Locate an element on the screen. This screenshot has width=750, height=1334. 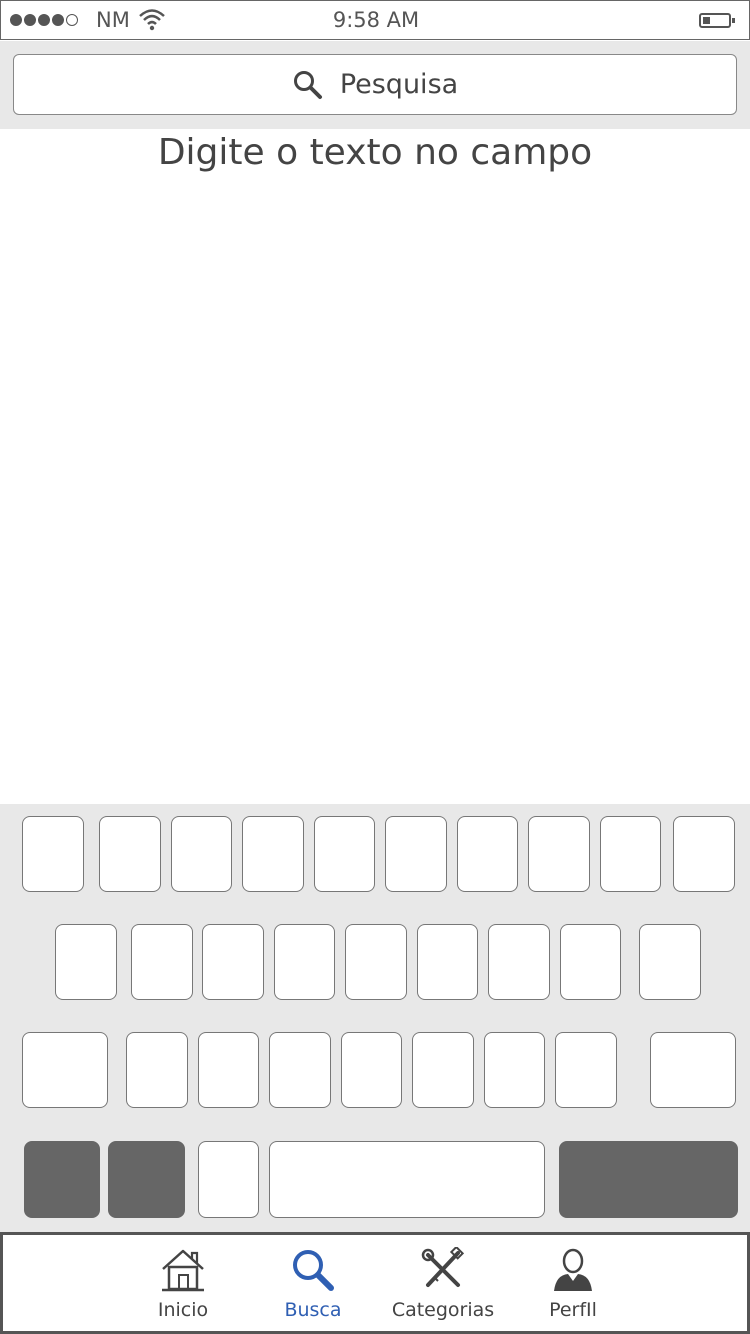
battery-icon is located at coordinates (717, 20).